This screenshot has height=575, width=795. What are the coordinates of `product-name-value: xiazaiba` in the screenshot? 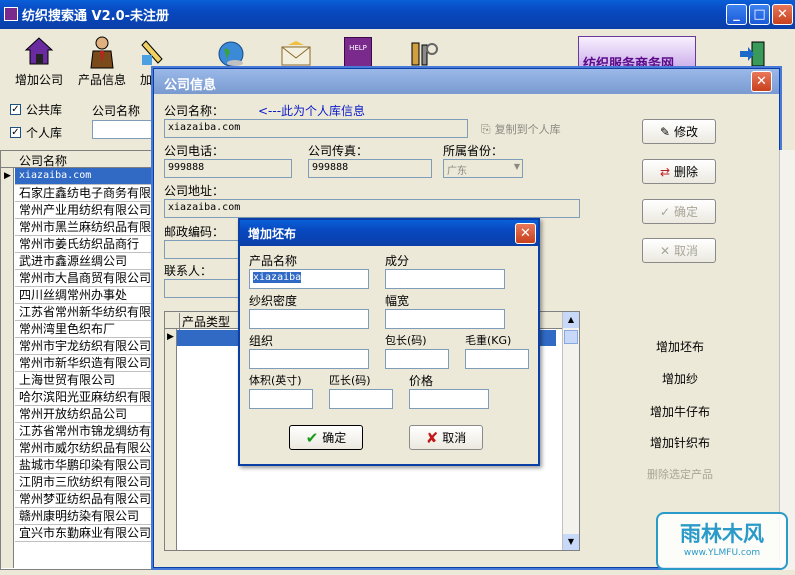 It's located at (277, 277).